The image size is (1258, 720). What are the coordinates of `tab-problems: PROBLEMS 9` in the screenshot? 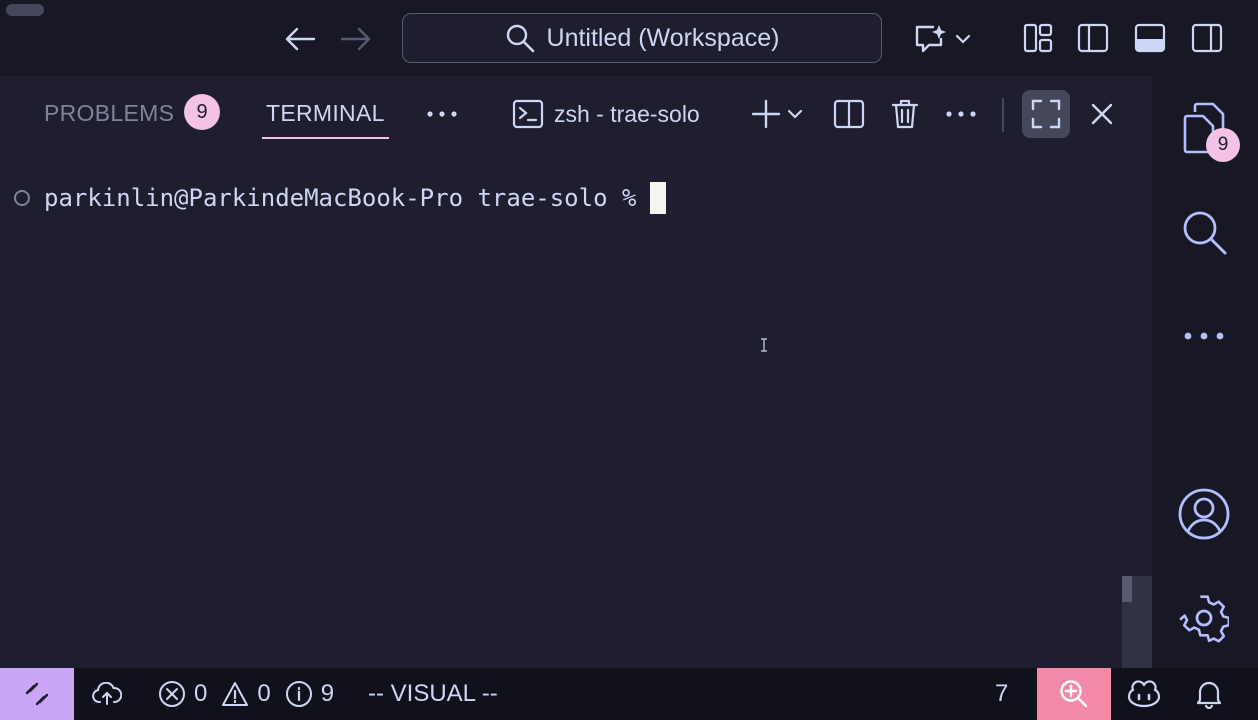 It's located at (132, 117).